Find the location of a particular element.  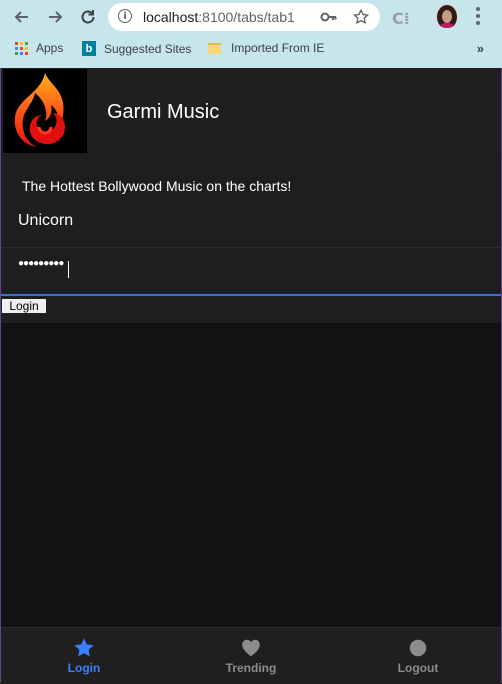

flame-logo is located at coordinates (45, 111).